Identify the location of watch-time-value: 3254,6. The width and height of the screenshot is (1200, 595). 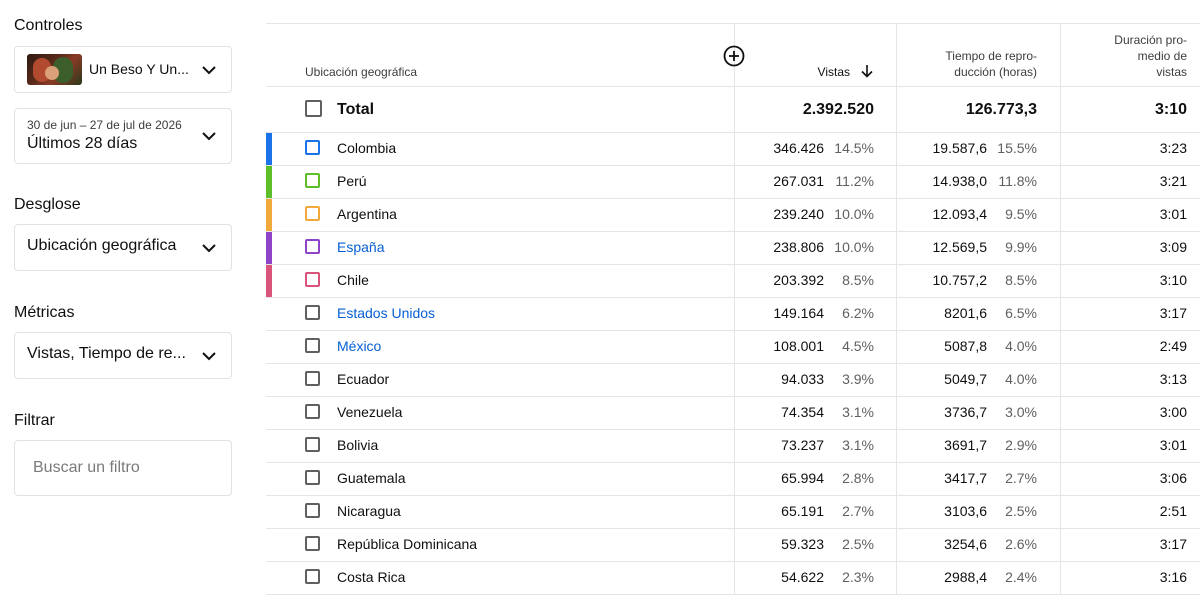
(965, 544).